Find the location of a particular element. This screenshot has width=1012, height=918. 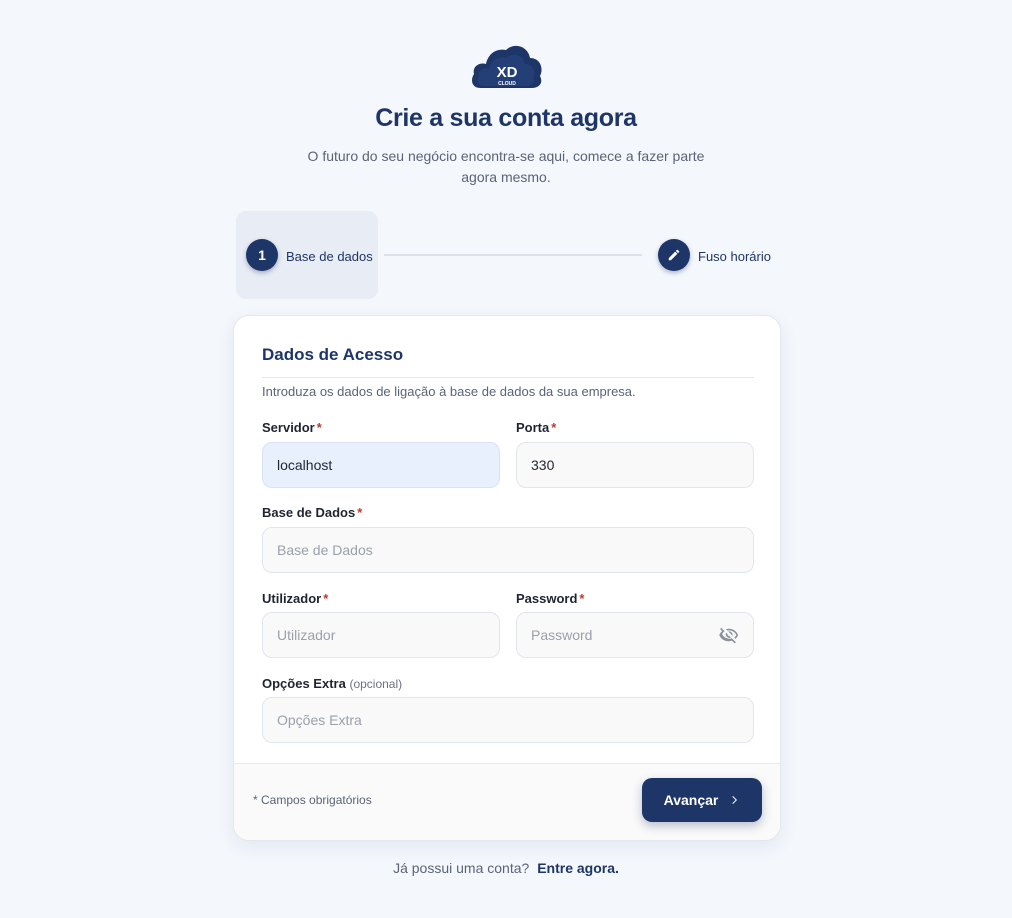

porta-input is located at coordinates (635, 465).